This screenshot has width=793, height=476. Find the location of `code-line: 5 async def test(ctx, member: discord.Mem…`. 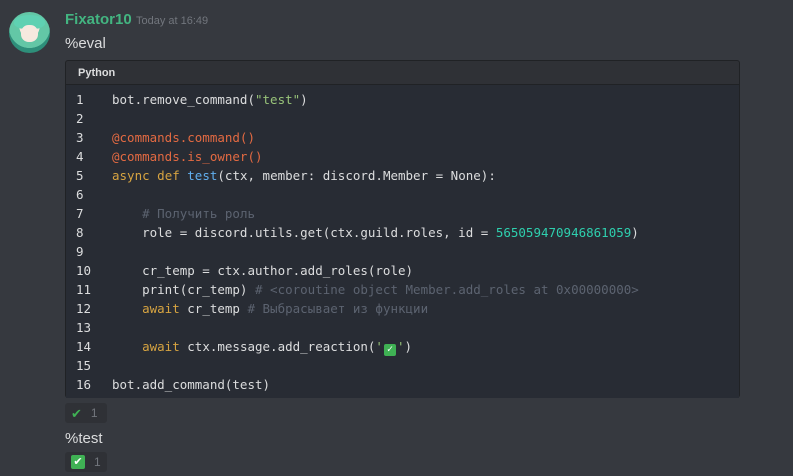

code-line: 5 async def test(ctx, member: discord.Mem… is located at coordinates (402, 175).